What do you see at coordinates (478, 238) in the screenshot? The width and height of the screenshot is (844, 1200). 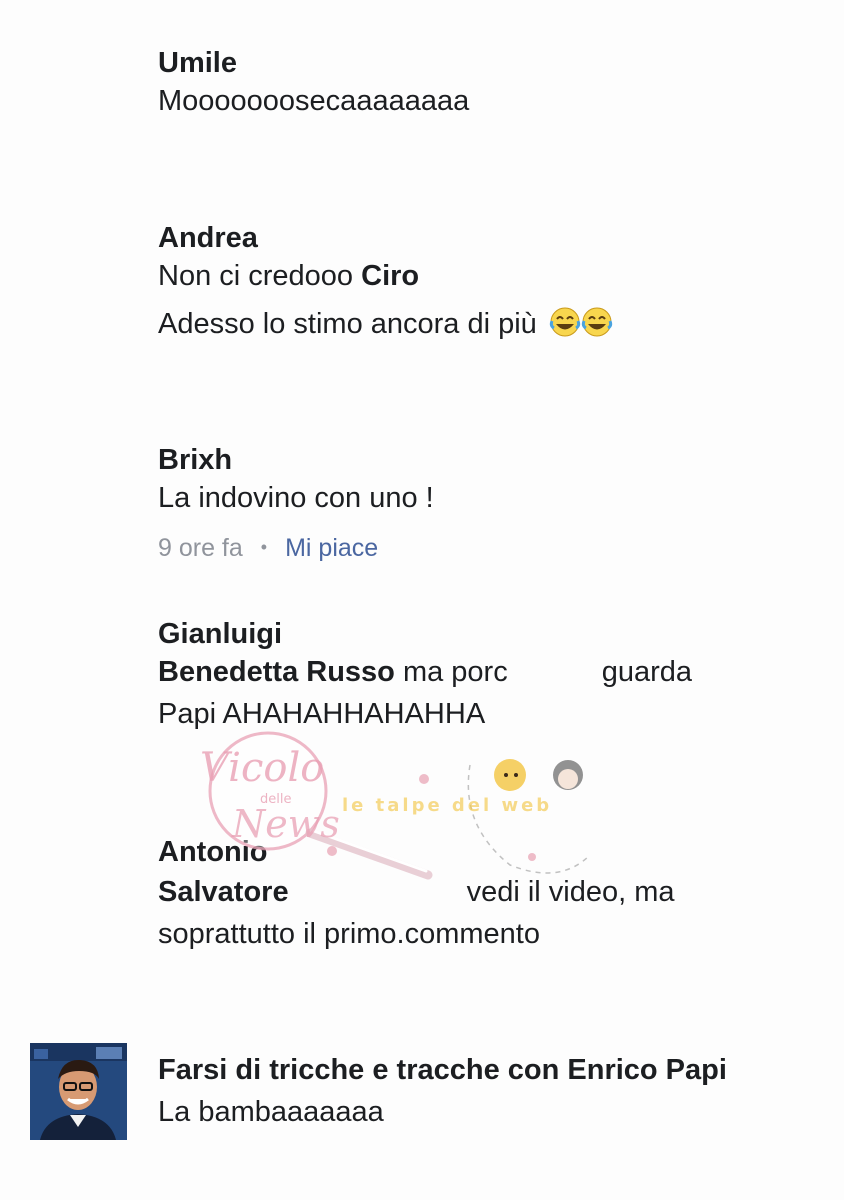 I see `comment-author: Andrea` at bounding box center [478, 238].